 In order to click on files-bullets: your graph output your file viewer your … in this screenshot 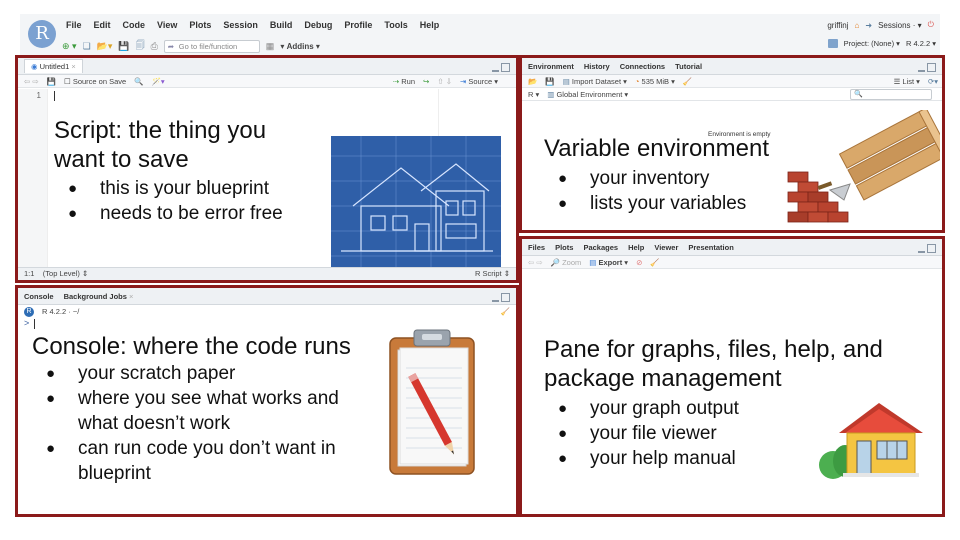, I will do `click(641, 433)`.